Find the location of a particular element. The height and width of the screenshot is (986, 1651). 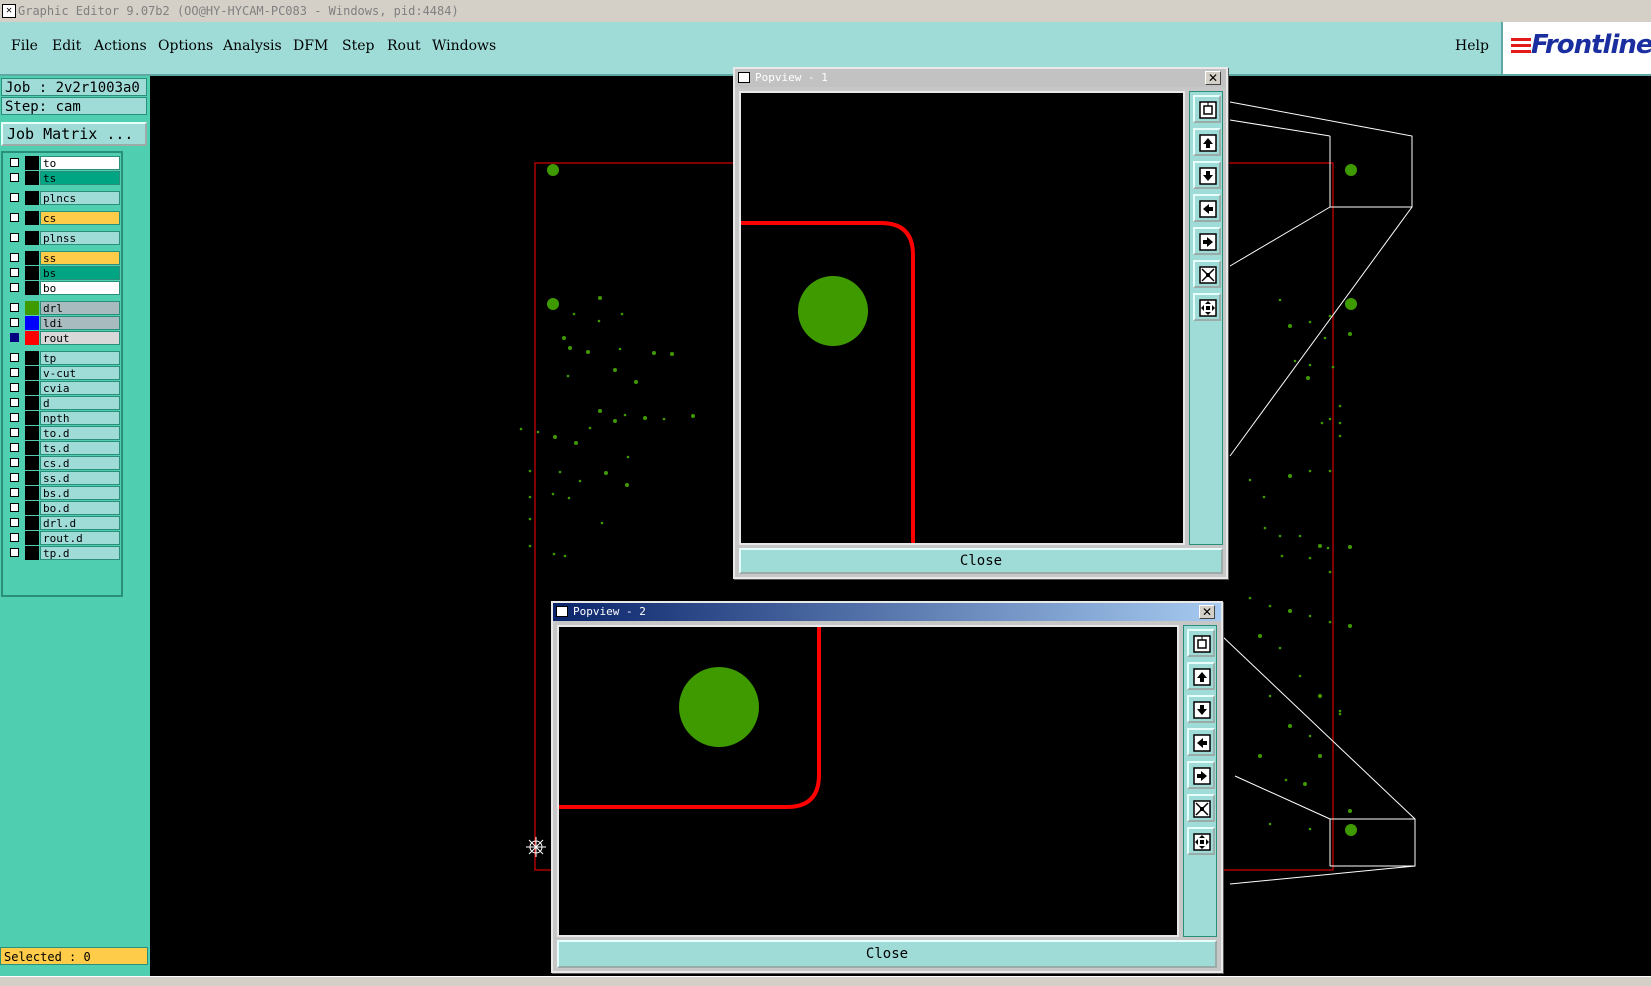

layer-row-plncs: plncs is located at coordinates (64, 198).